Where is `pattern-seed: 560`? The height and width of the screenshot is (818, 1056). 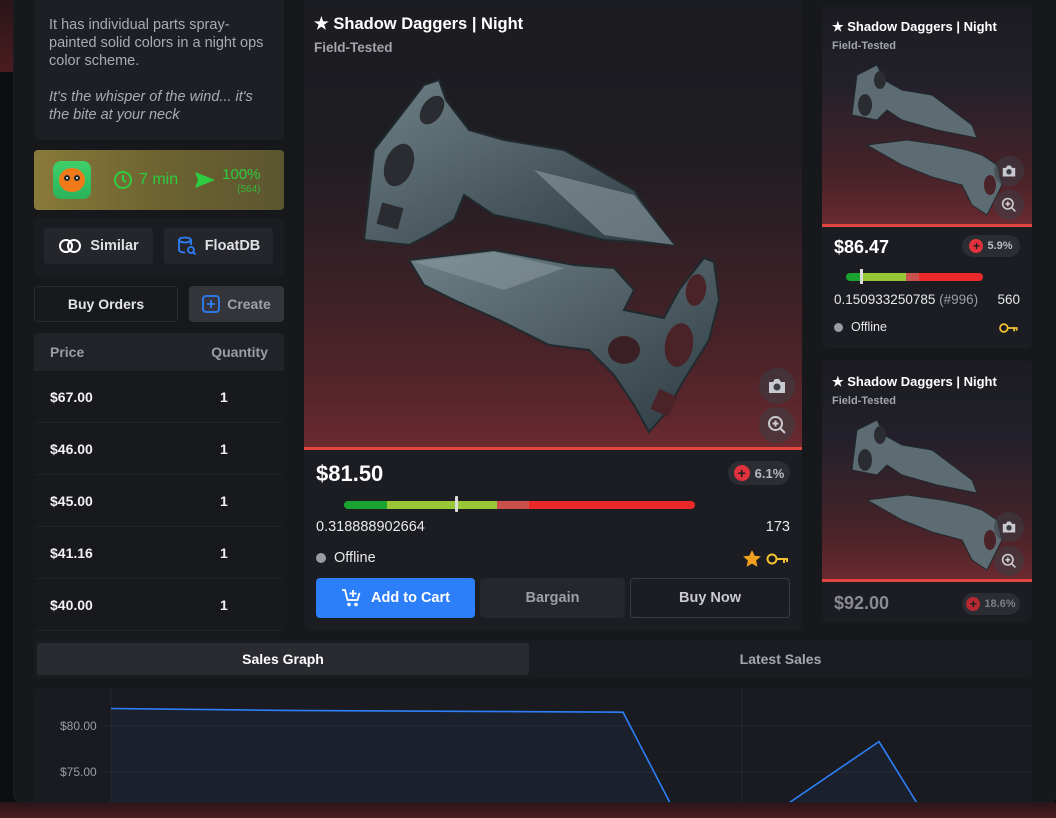
pattern-seed: 560 is located at coordinates (1008, 299).